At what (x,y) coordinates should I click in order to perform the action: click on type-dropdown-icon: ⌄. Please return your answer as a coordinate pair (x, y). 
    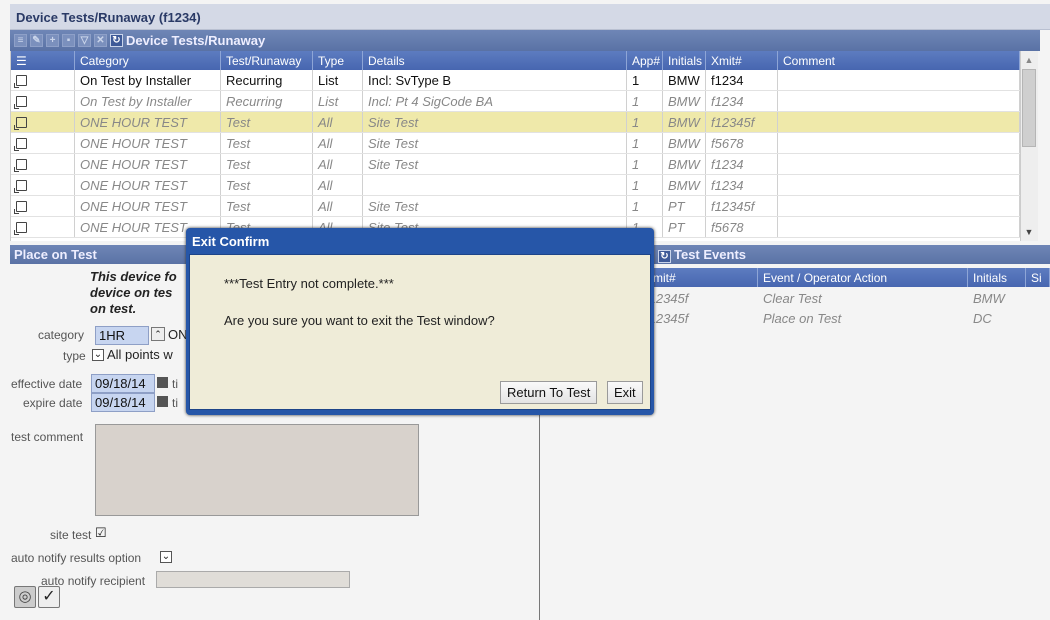
    Looking at the image, I should click on (98, 355).